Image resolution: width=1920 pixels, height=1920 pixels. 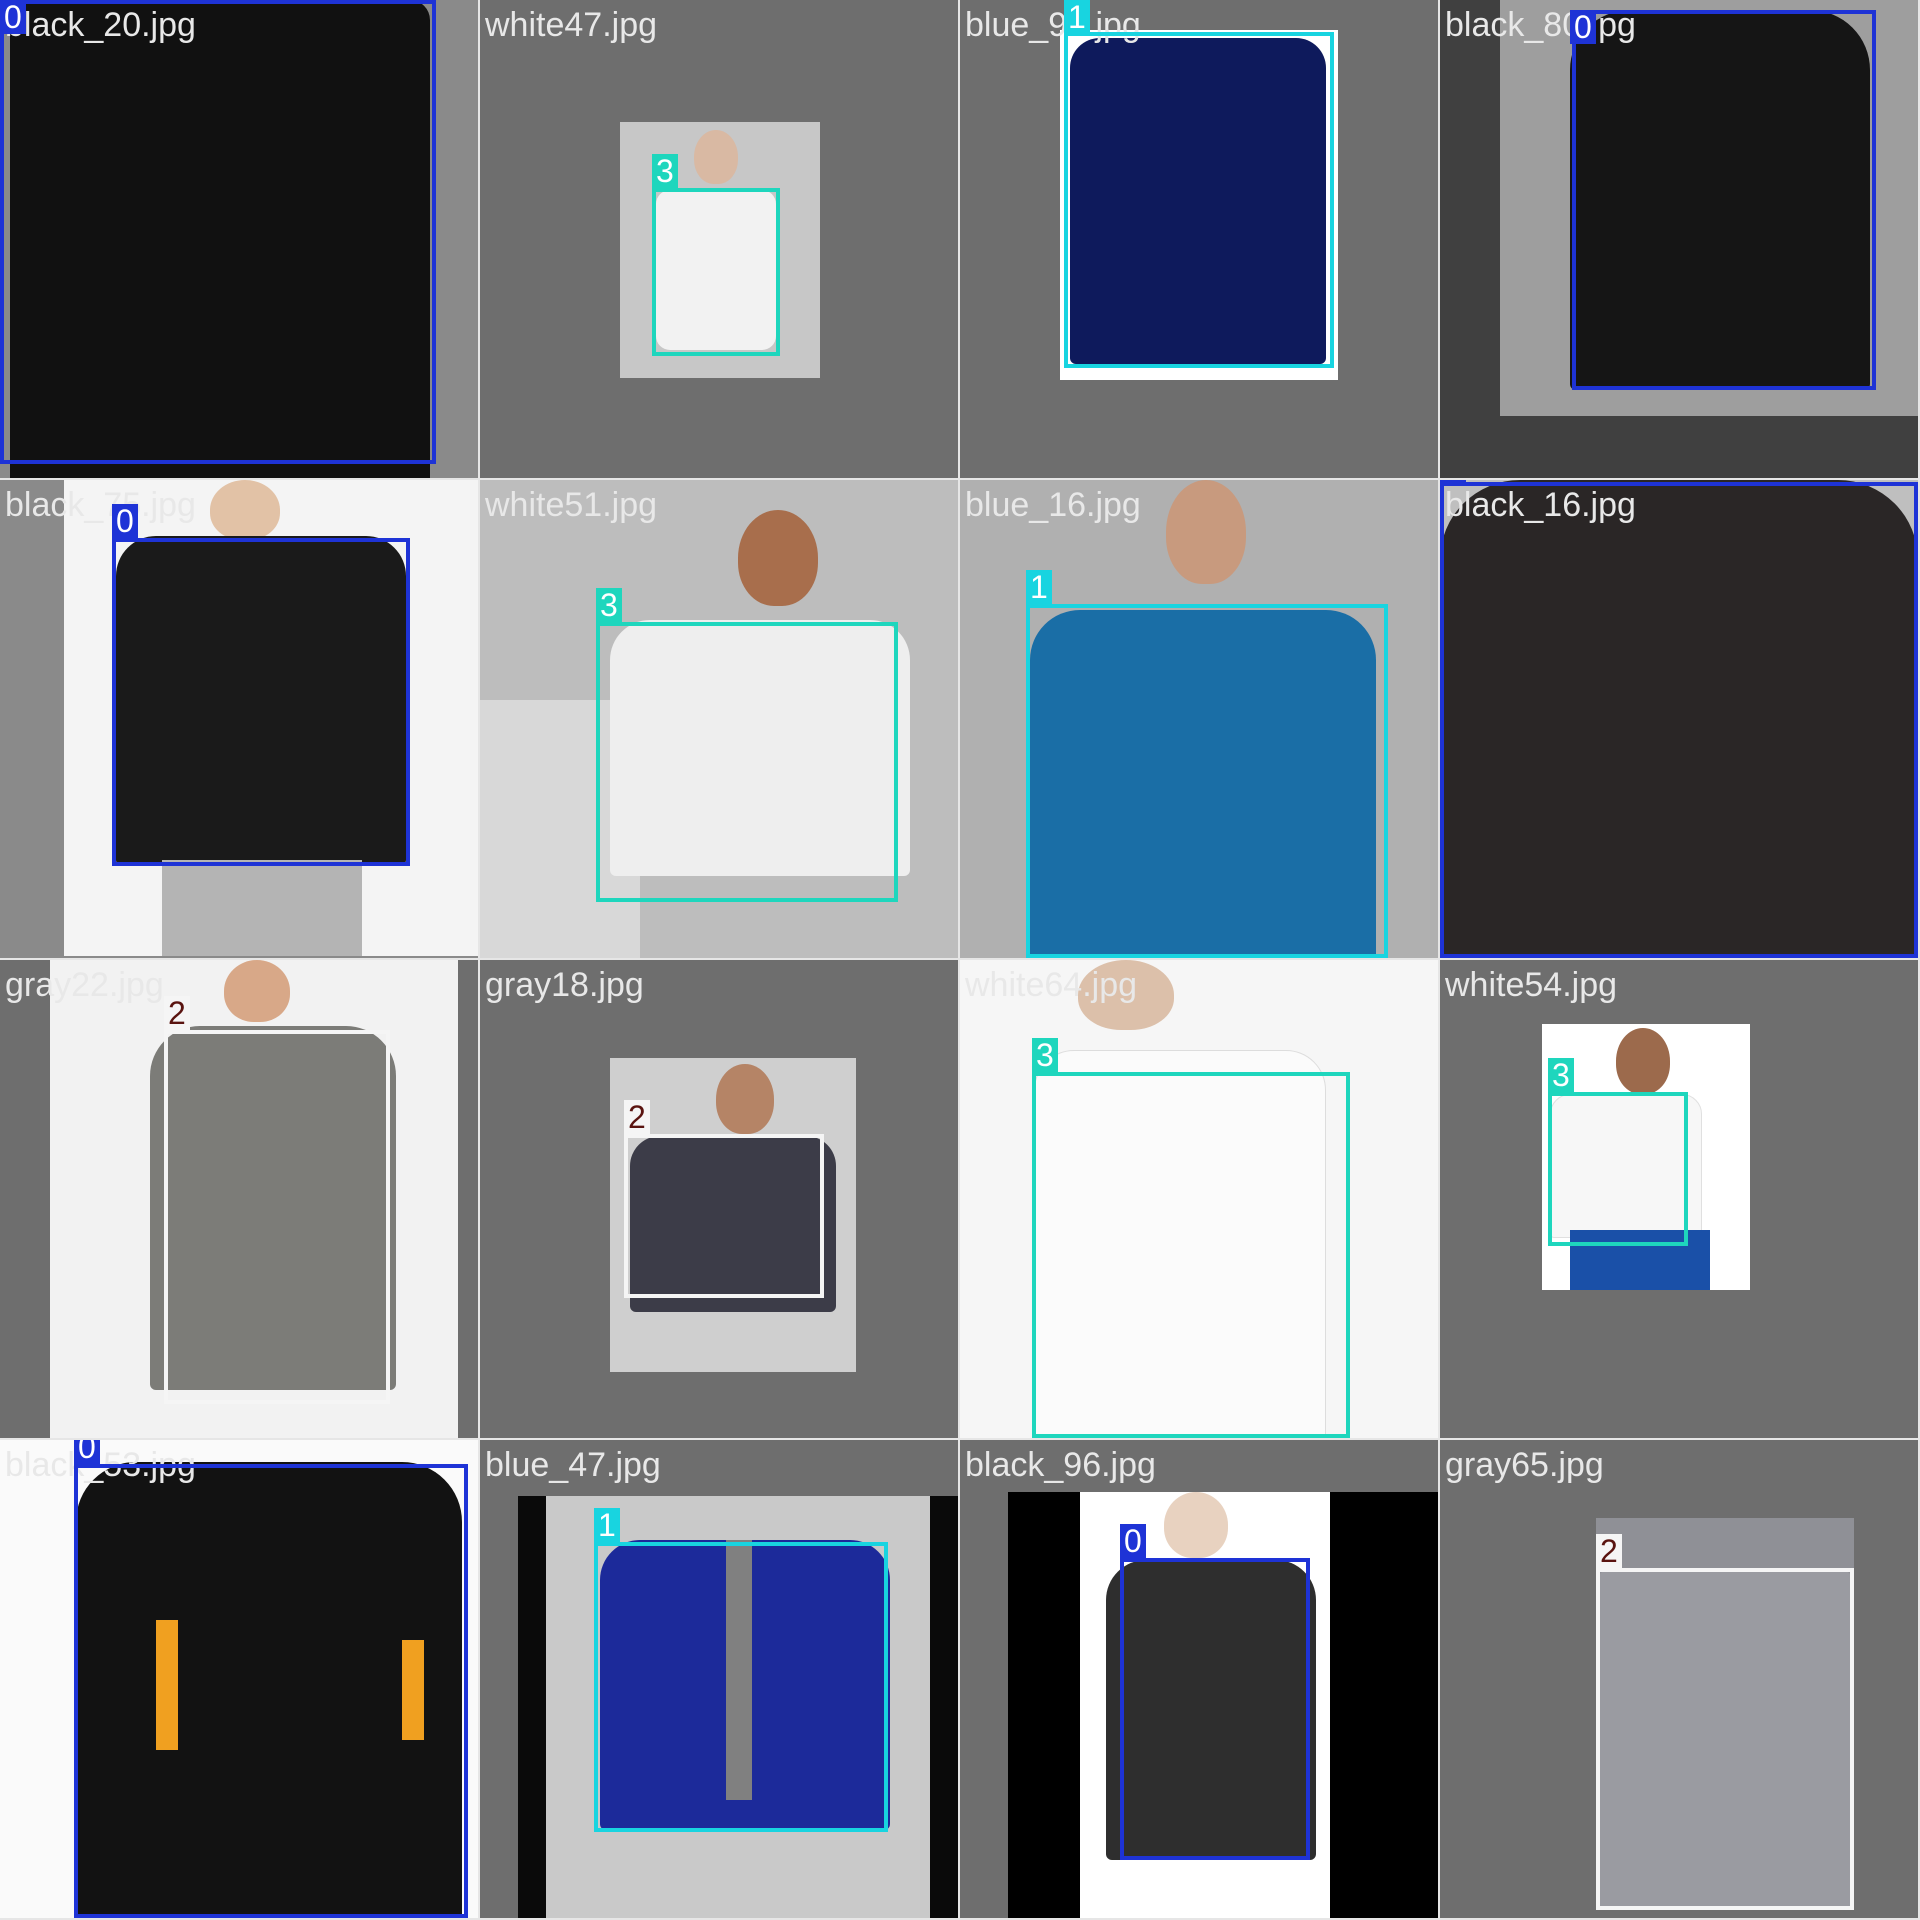 I want to click on mosaic-tile: blue_47.jpg 1, so click(x=719, y=1679).